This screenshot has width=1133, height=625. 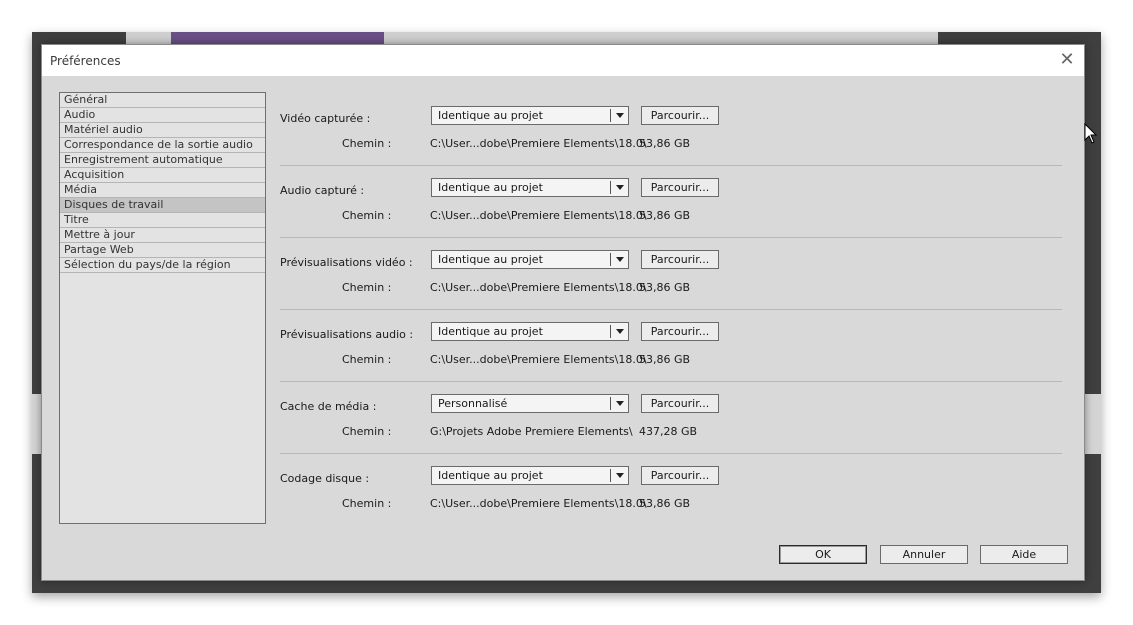 I want to click on media-cache-dropdown: Personnalisé, so click(x=530, y=403).